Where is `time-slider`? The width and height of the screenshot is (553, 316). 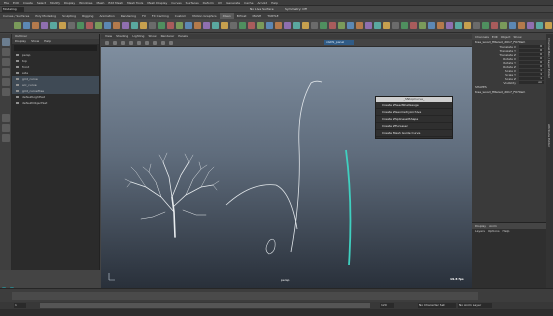 time-slider is located at coordinates (245, 296).